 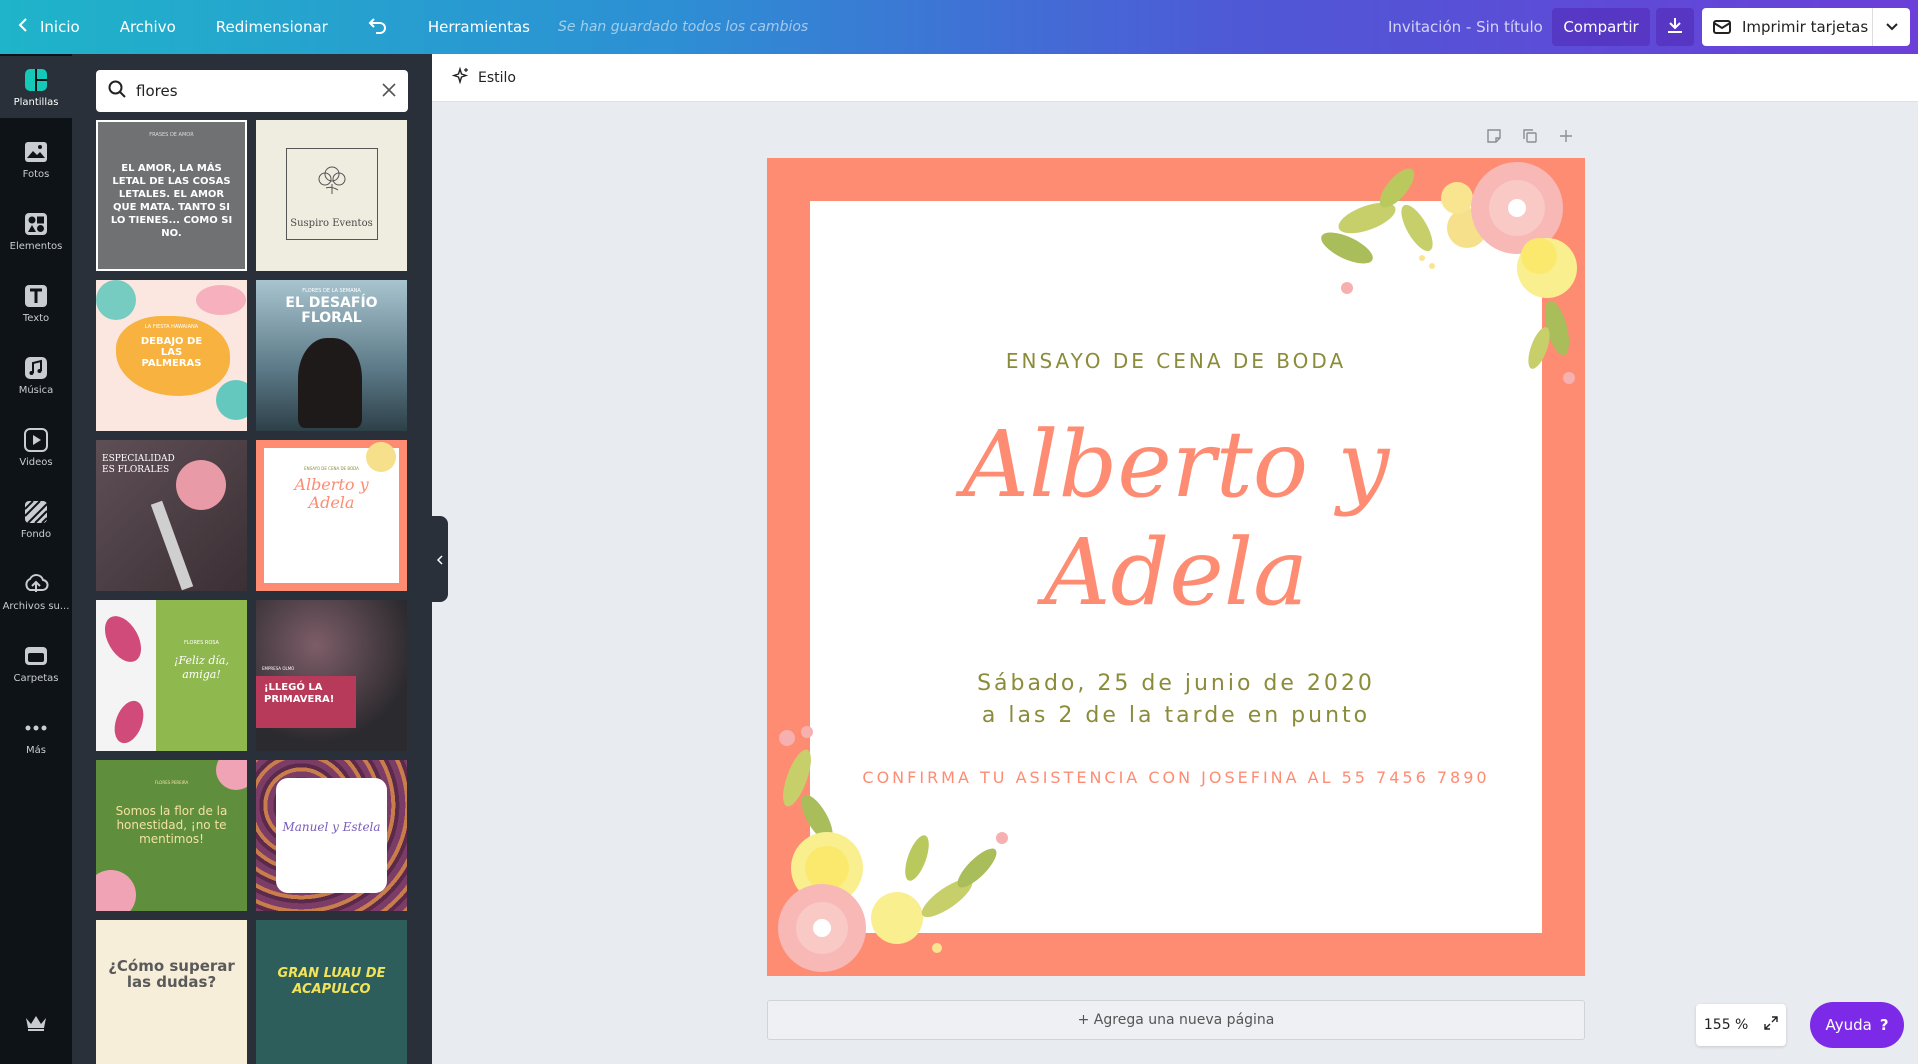 I want to click on undo-button, so click(x=378, y=27).